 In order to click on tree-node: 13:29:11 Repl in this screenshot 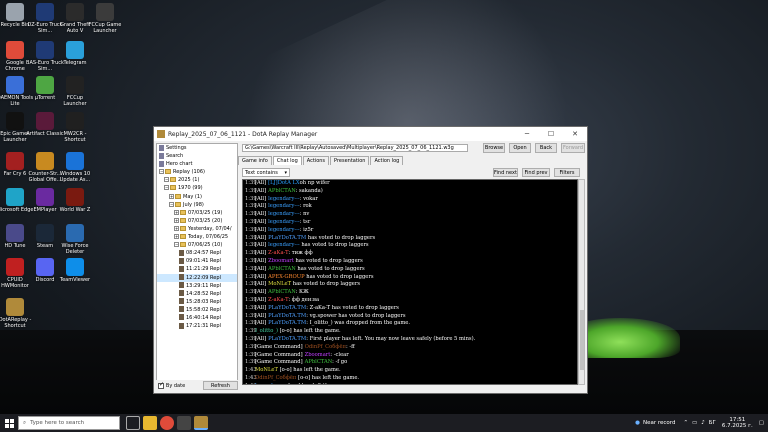, I will do `click(197, 286)`.